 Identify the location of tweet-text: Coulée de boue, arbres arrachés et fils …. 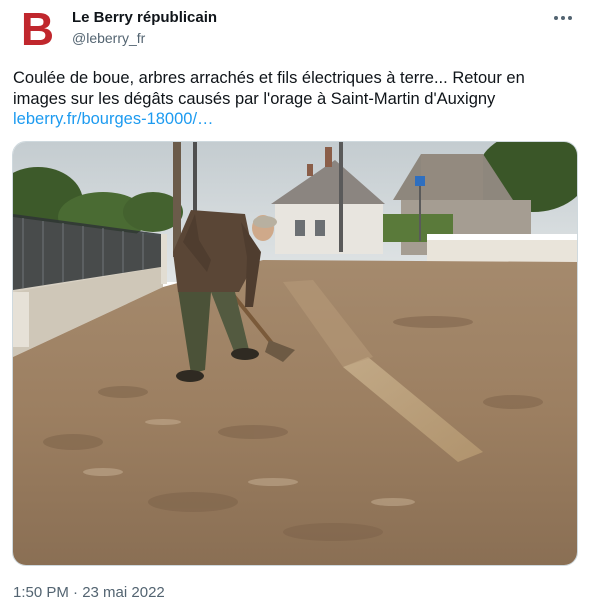
(295, 99).